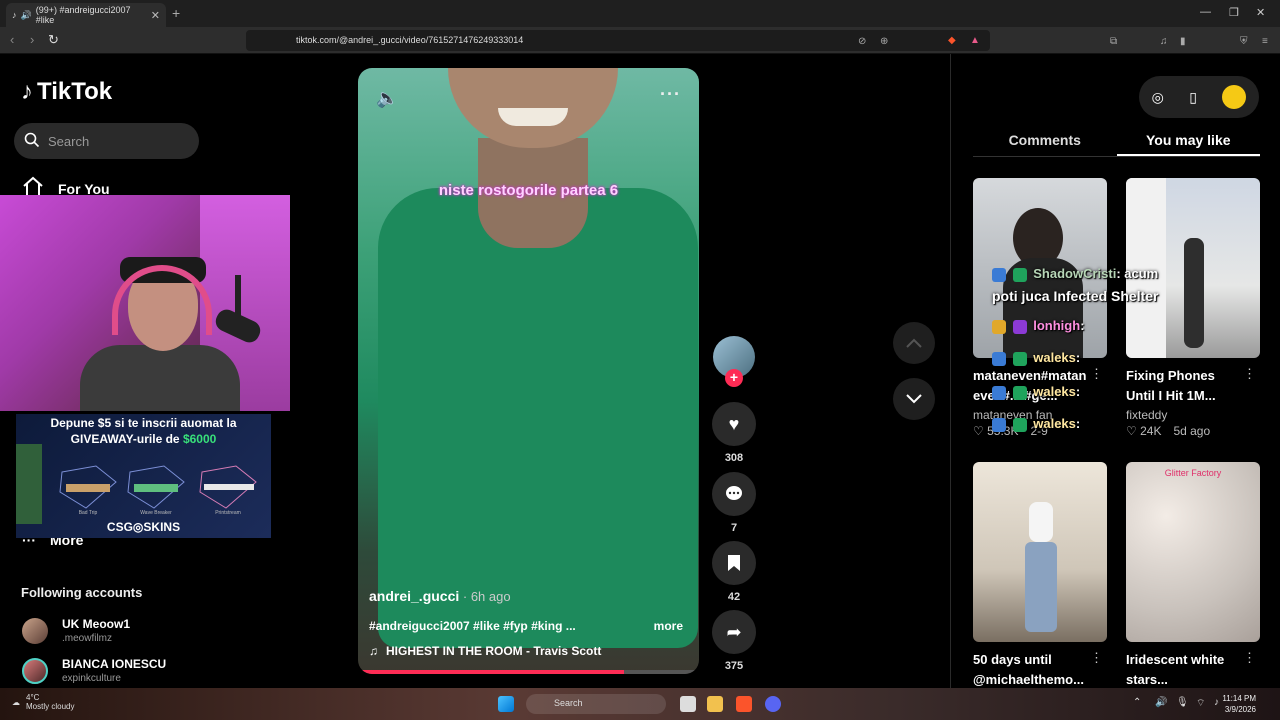 The width and height of the screenshot is (1280, 720). I want to click on taskbar-search: Search, so click(596, 704).